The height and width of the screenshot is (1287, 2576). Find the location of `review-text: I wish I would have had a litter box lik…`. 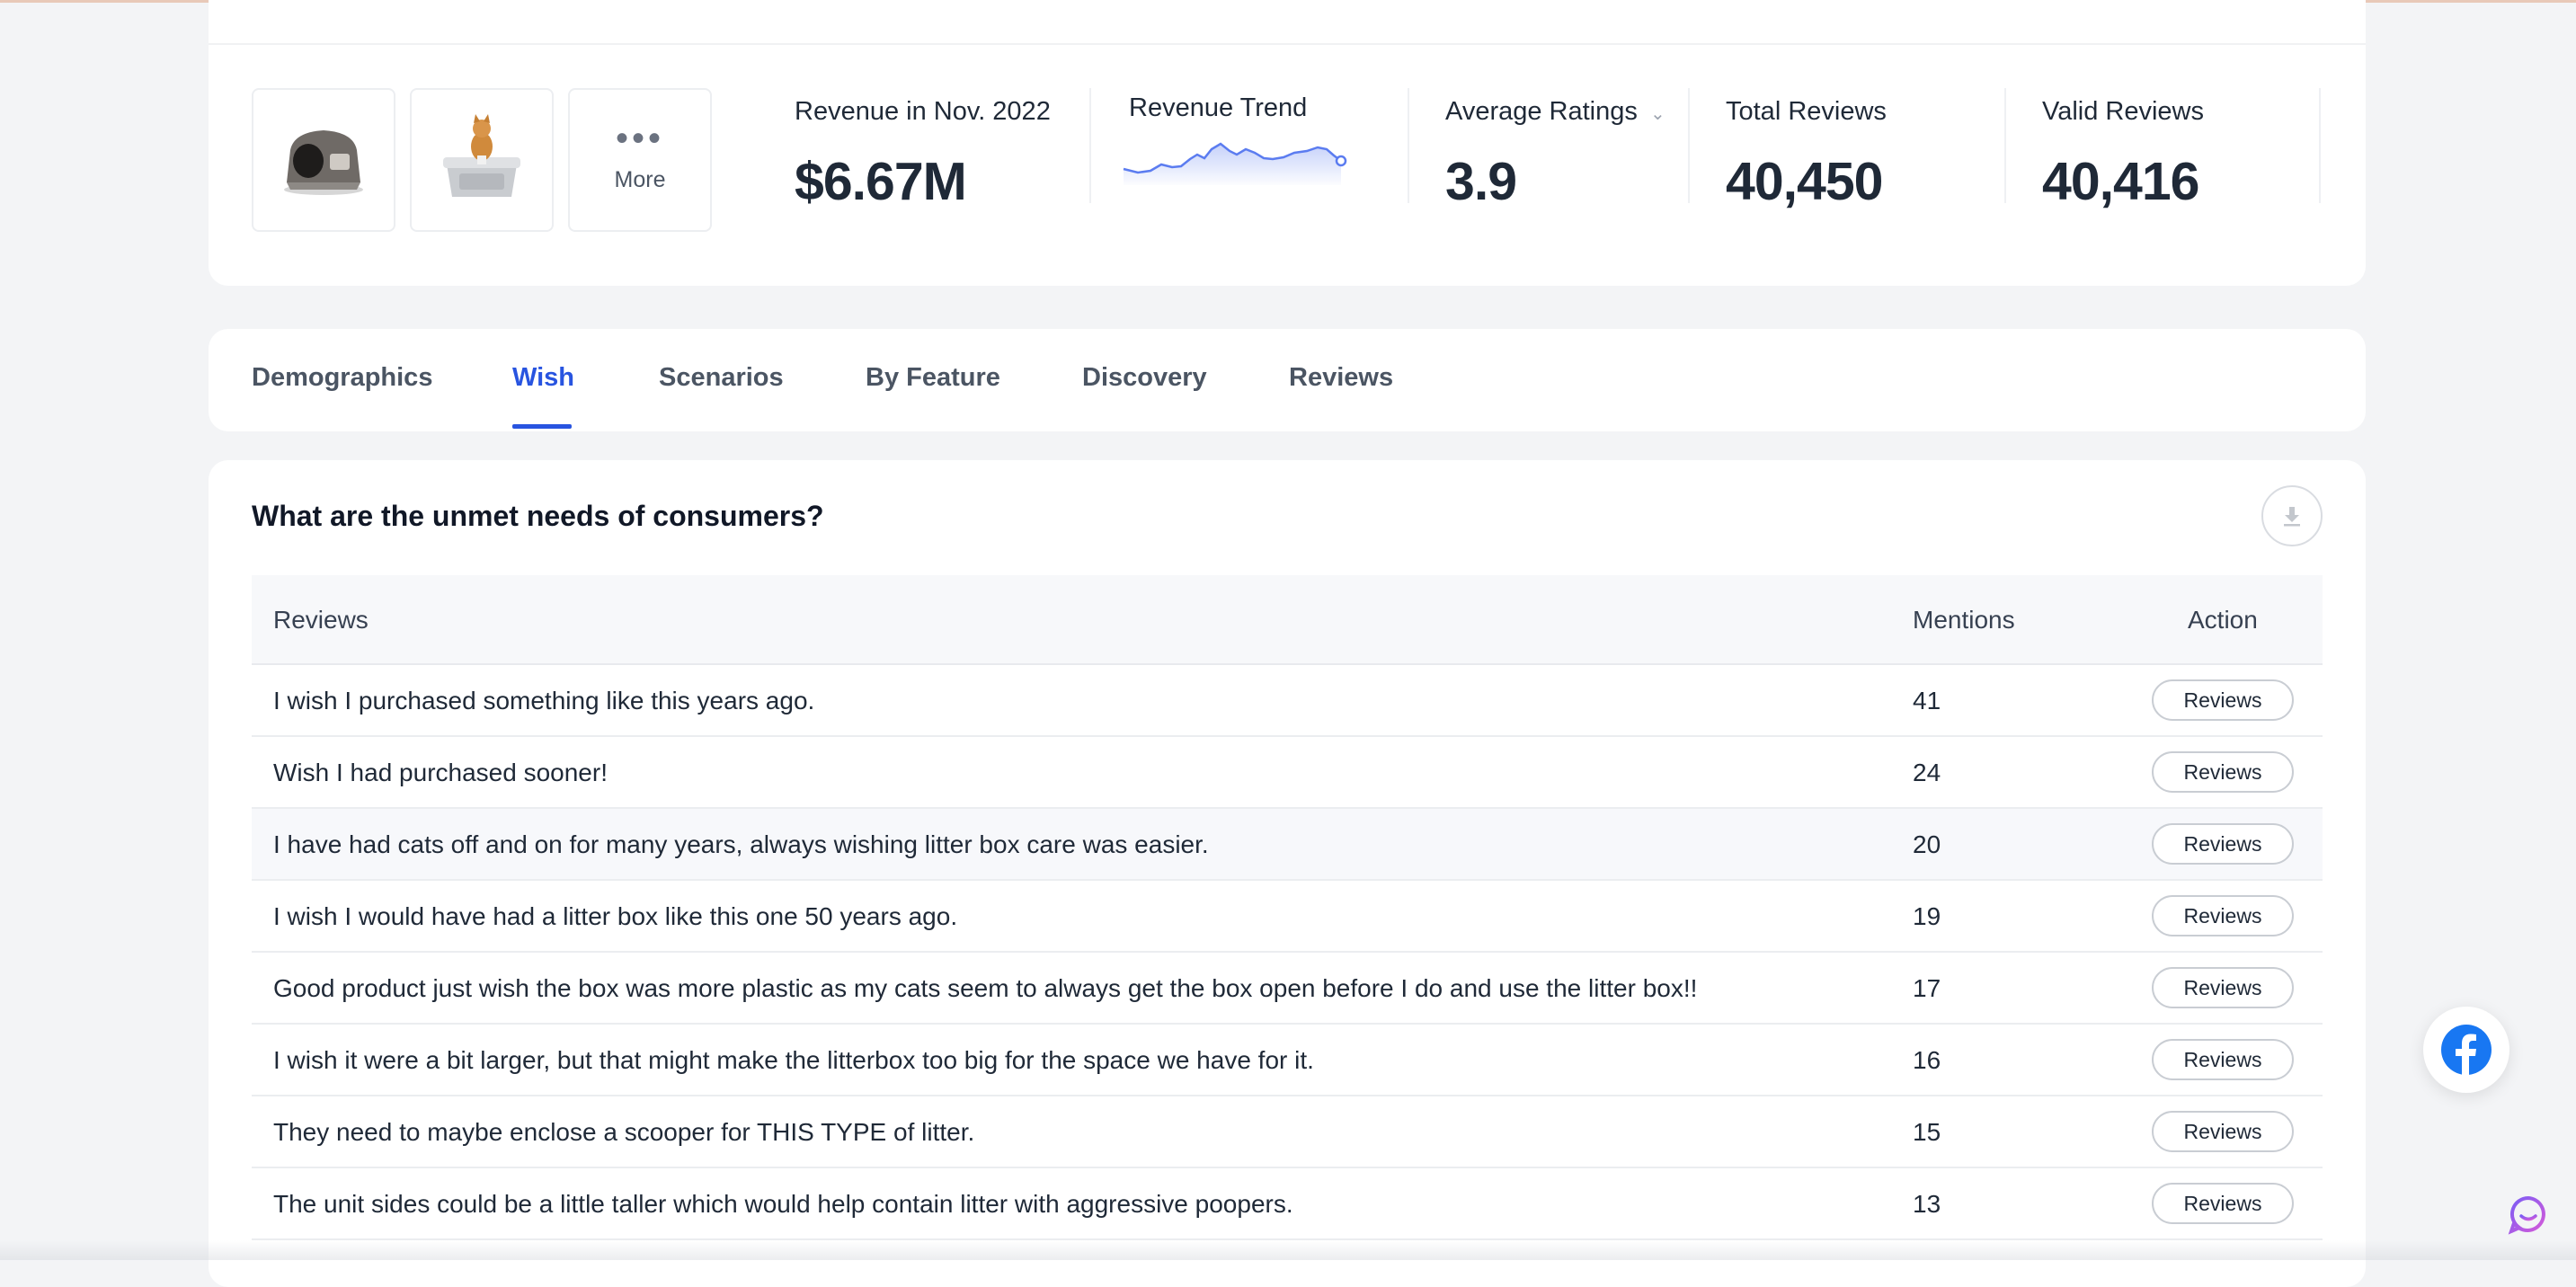

review-text: I wish I would have had a litter box lik… is located at coordinates (615, 916).